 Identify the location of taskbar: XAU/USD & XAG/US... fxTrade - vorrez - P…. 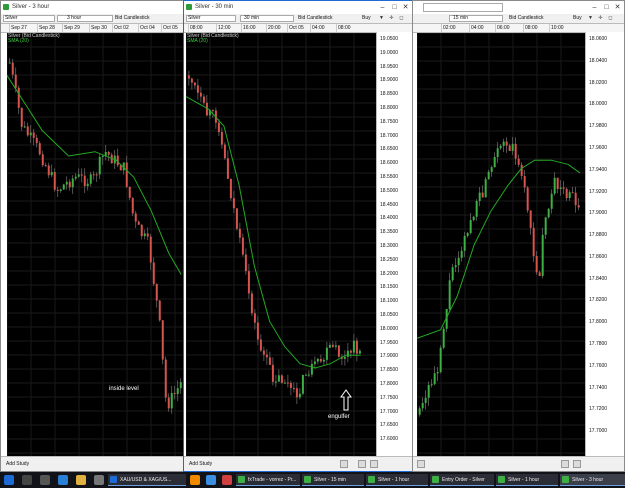
(312, 480).